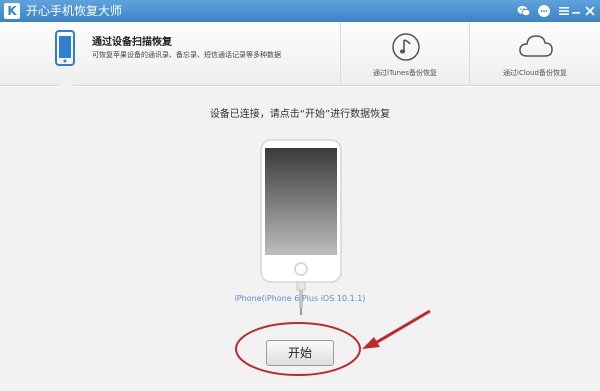 The height and width of the screenshot is (391, 600). Describe the element at coordinates (300, 353) in the screenshot. I see `start-button: 开始` at that location.